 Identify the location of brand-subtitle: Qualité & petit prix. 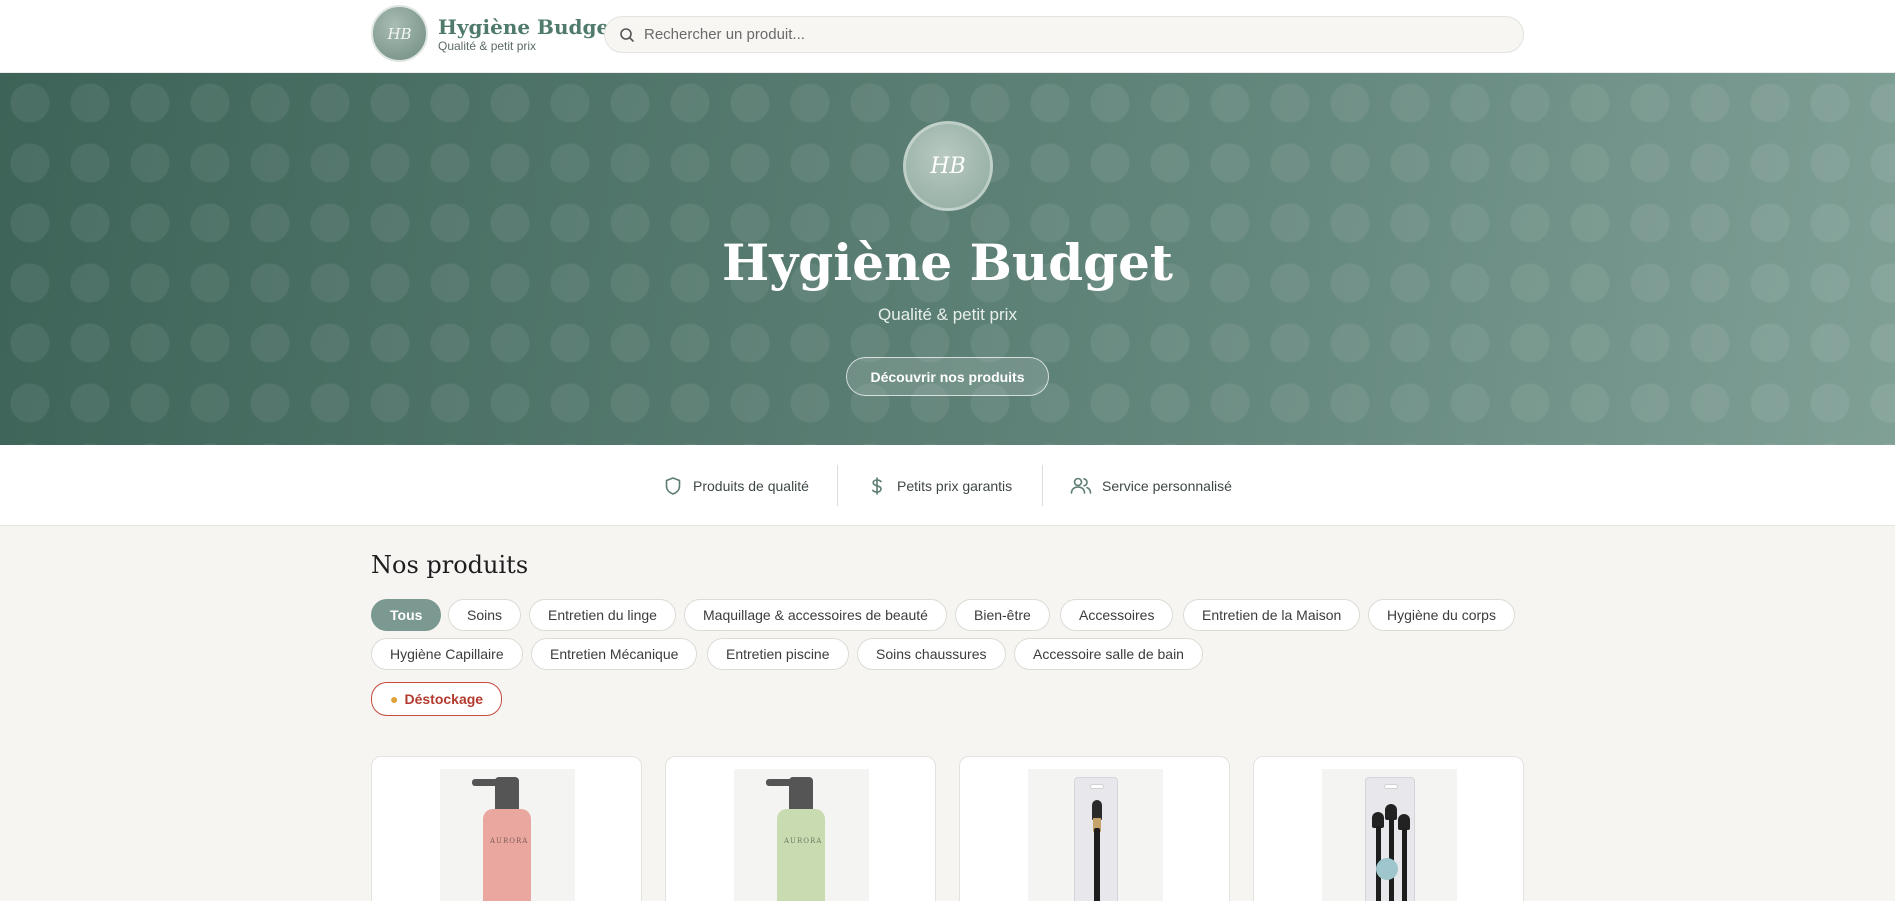
(487, 45).